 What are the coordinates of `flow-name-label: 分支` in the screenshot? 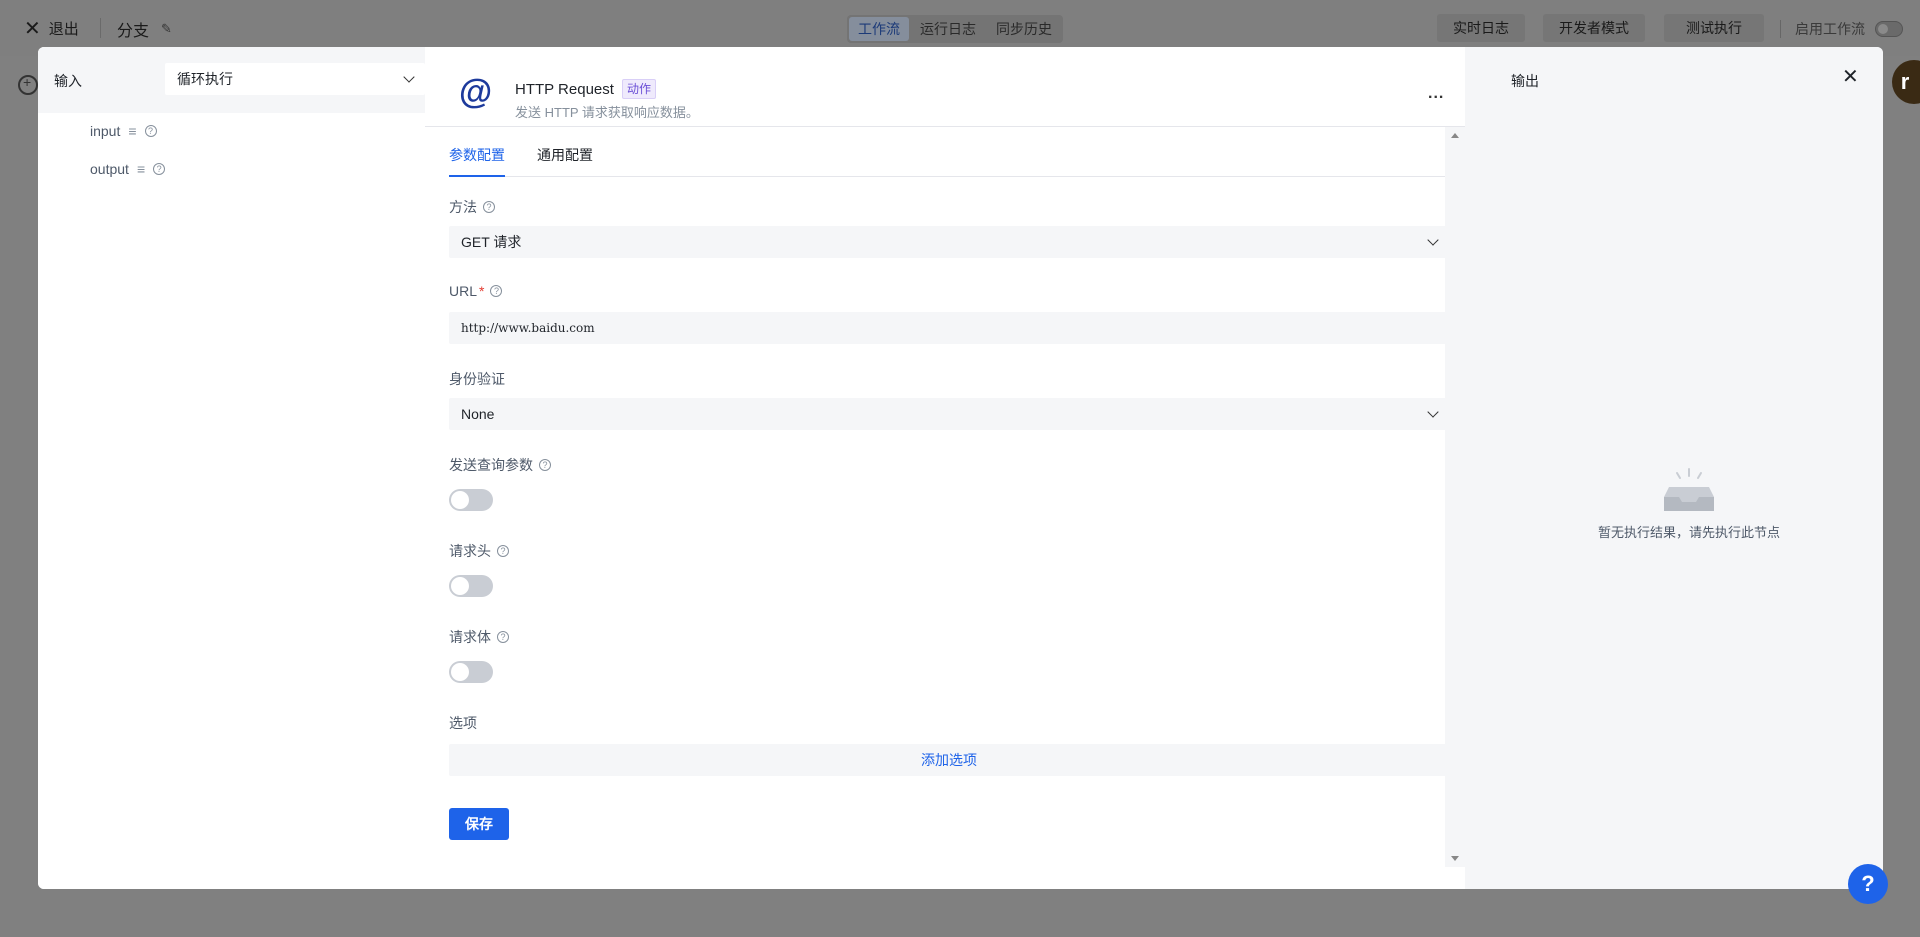 It's located at (133, 31).